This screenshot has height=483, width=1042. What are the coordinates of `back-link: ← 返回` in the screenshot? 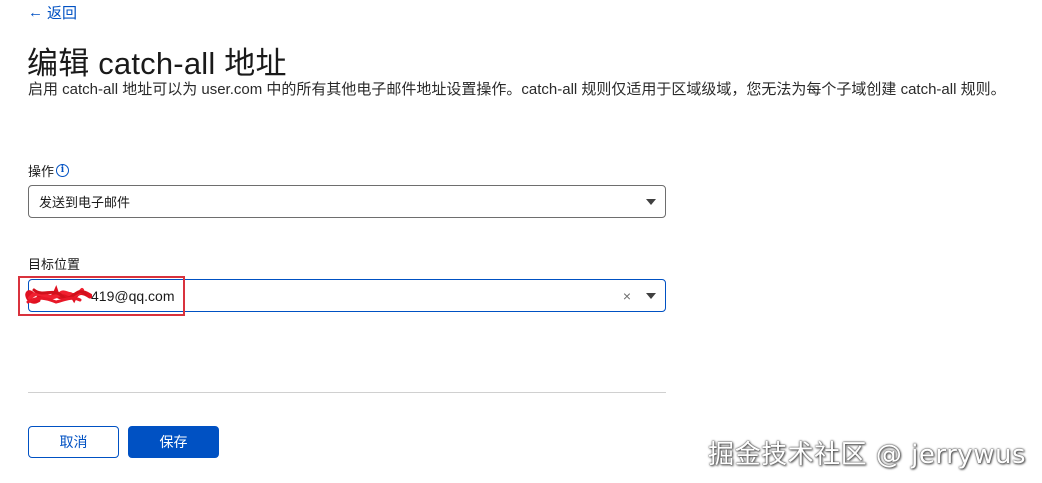 It's located at (52, 12).